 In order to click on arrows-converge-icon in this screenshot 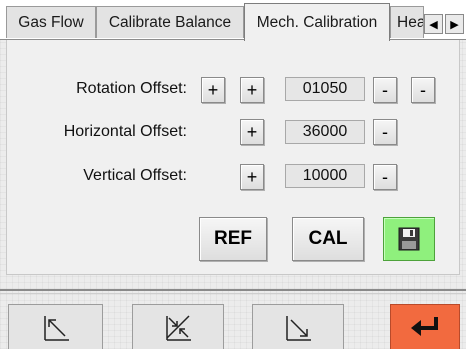, I will do `click(178, 328)`.